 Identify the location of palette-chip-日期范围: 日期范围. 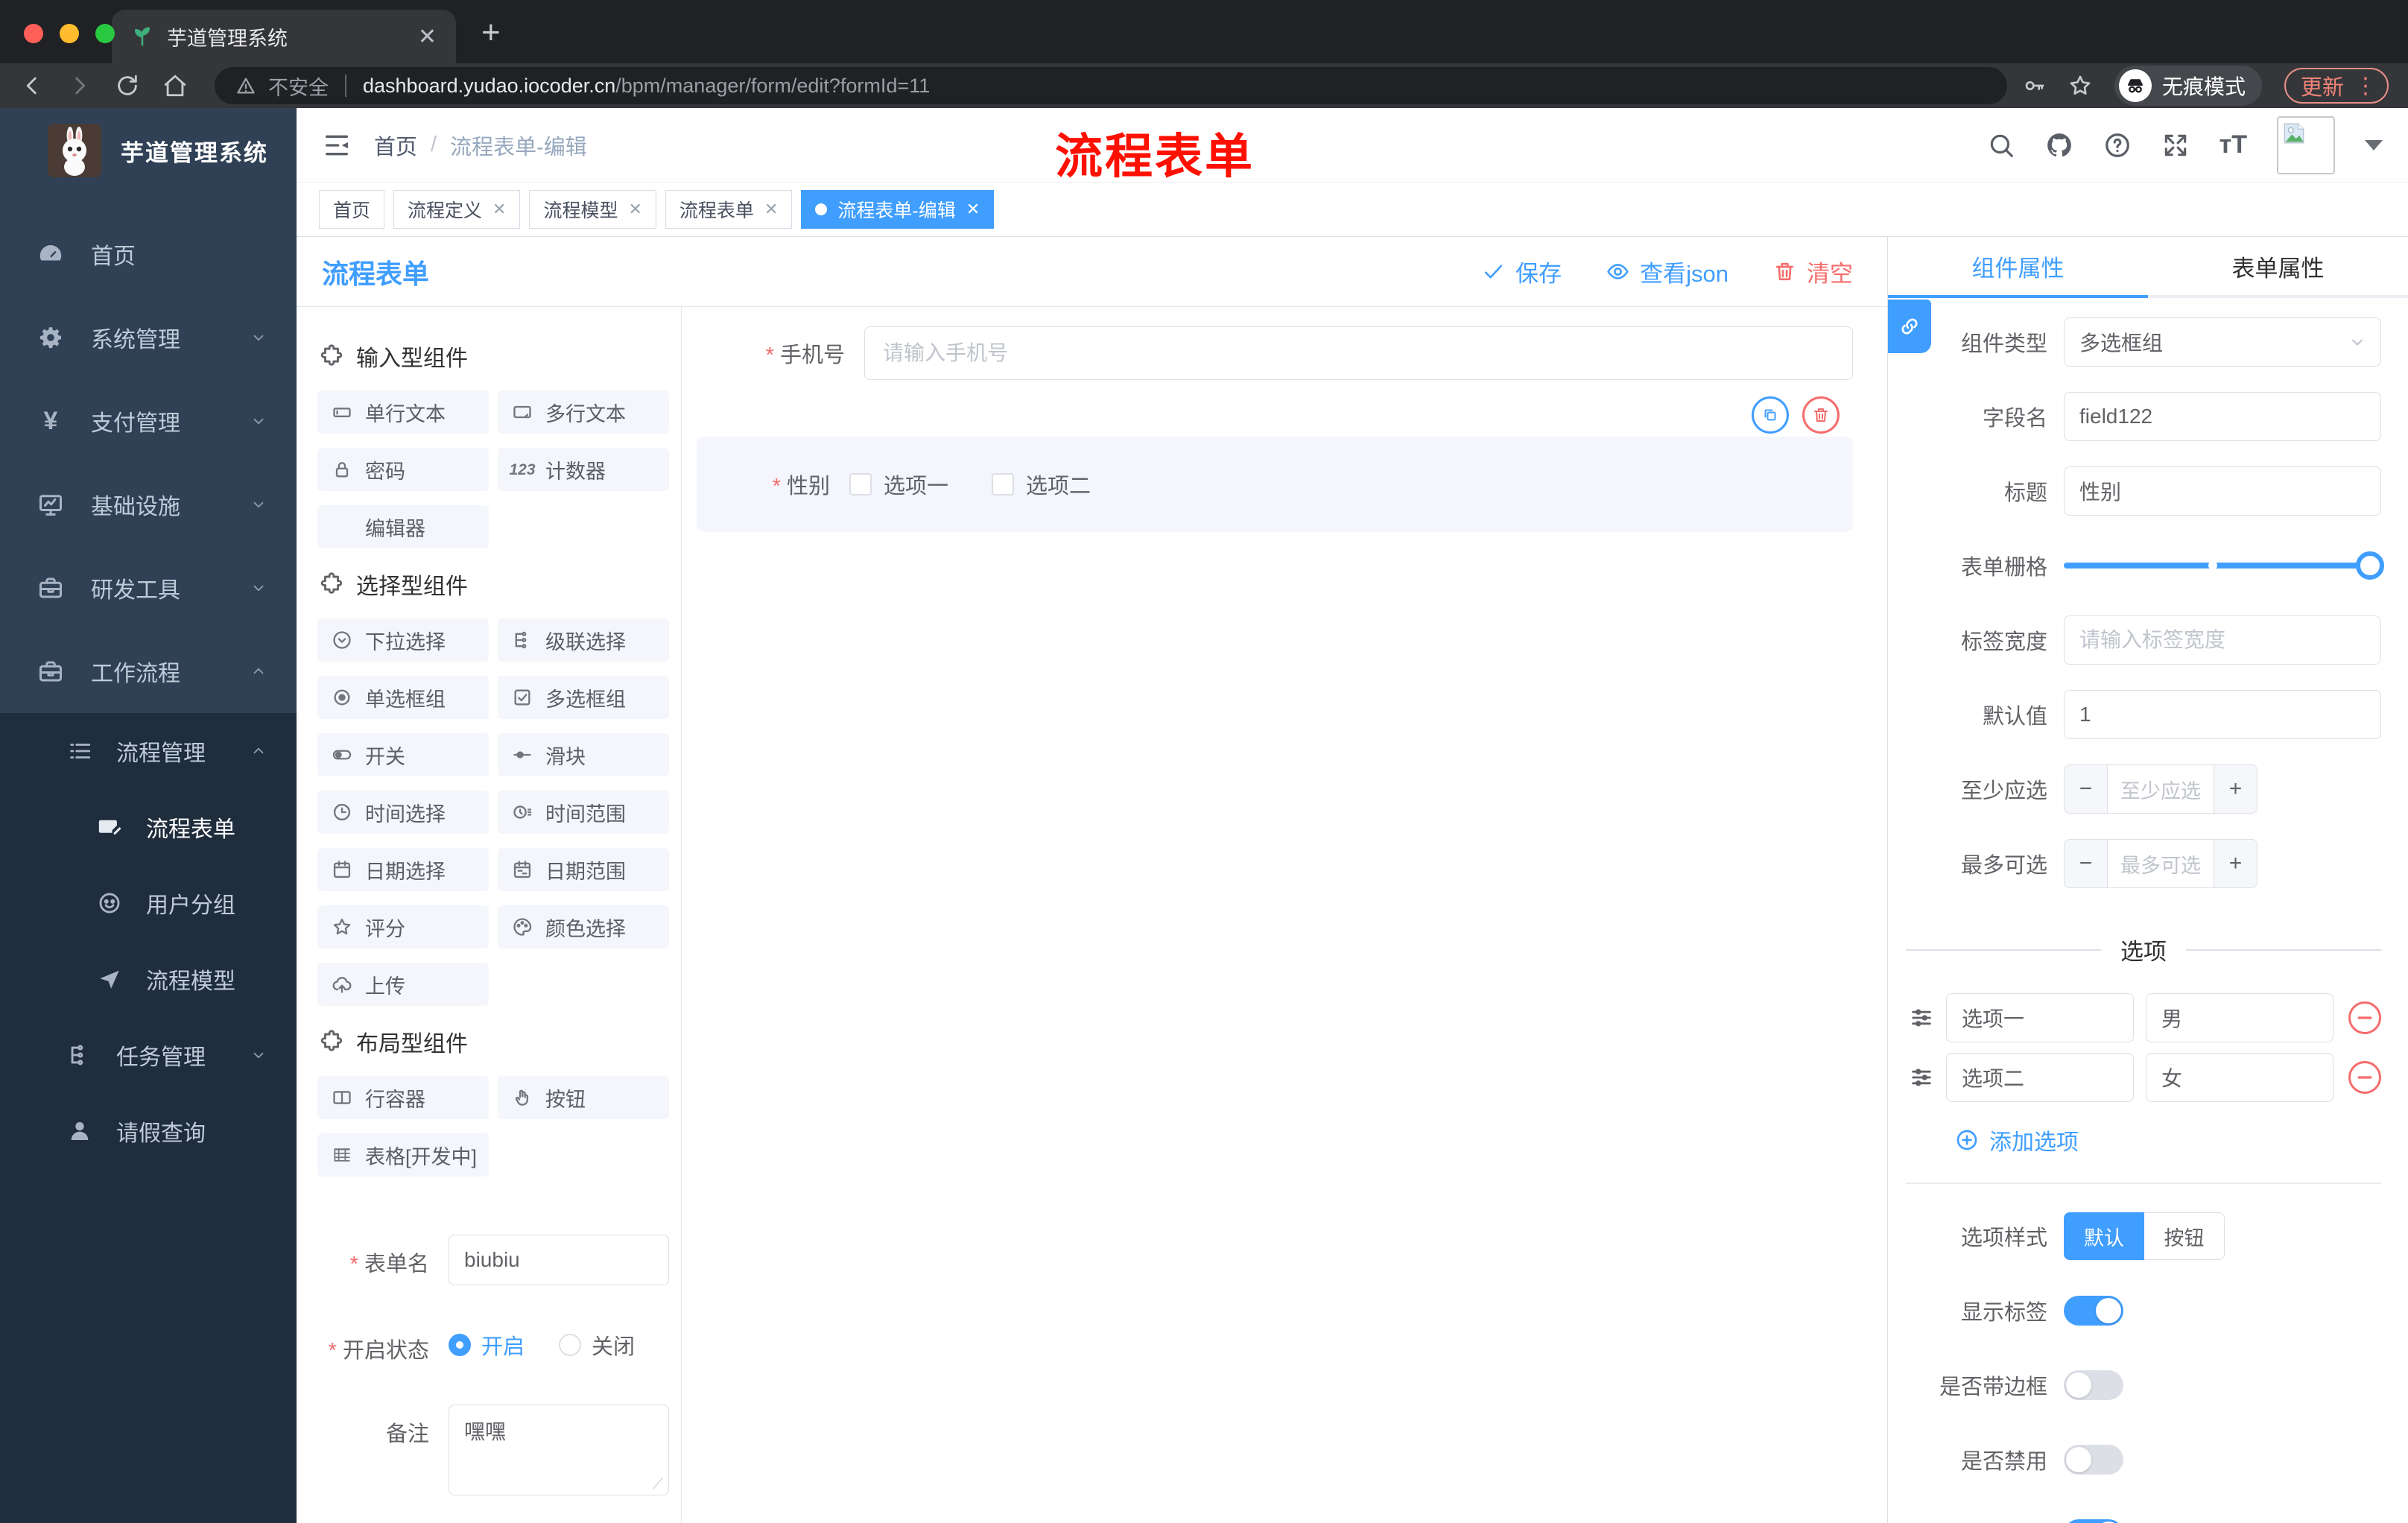
(583, 870).